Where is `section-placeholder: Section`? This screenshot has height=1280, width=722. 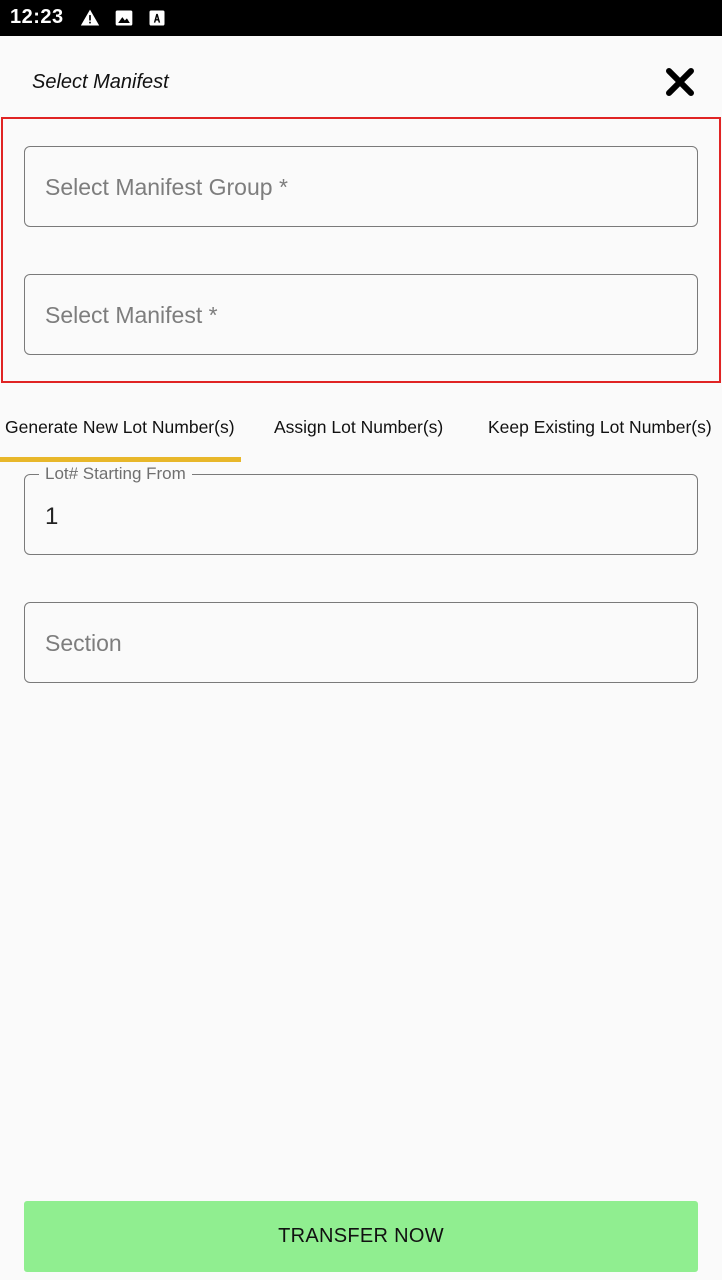
section-placeholder: Section is located at coordinates (83, 643).